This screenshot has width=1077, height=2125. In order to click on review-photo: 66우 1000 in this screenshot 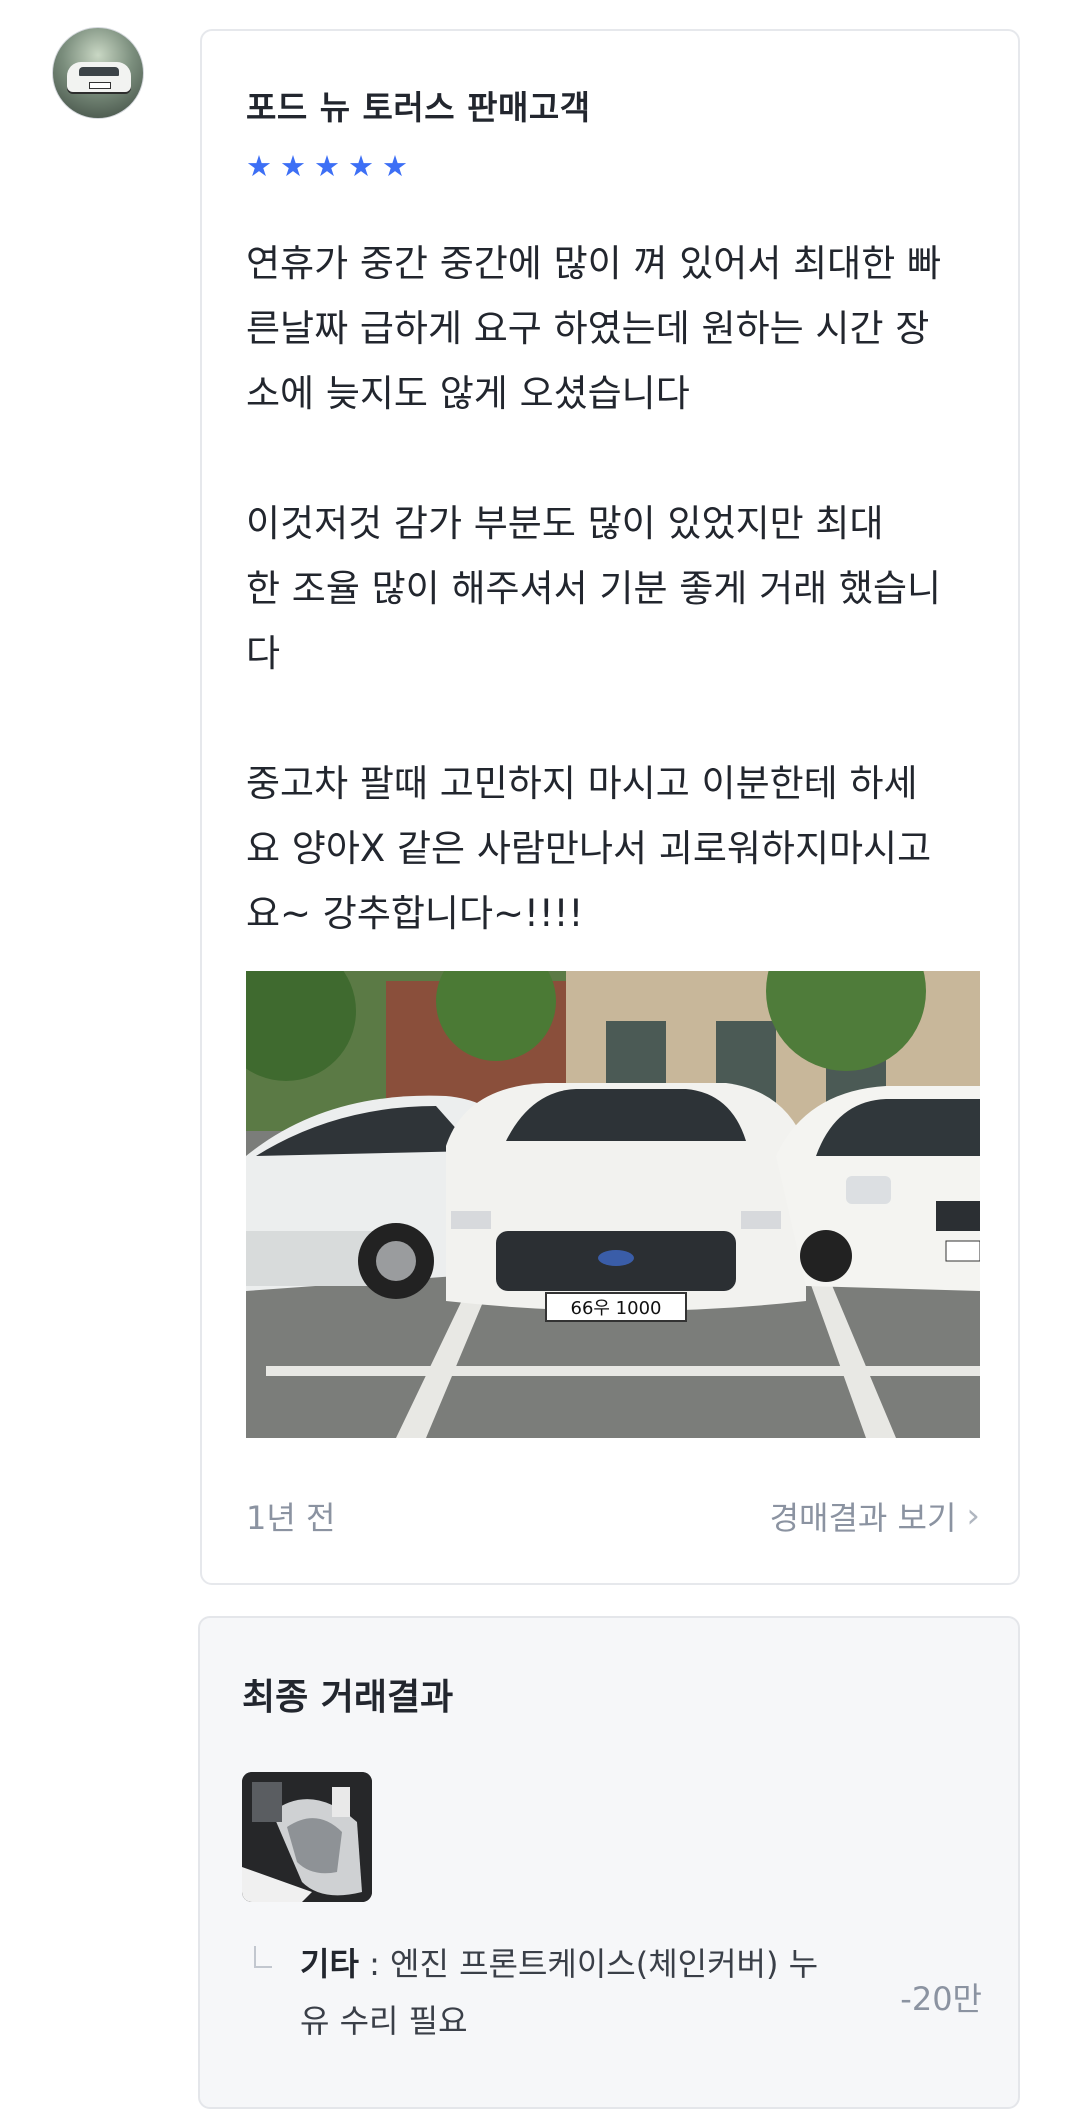, I will do `click(613, 1204)`.